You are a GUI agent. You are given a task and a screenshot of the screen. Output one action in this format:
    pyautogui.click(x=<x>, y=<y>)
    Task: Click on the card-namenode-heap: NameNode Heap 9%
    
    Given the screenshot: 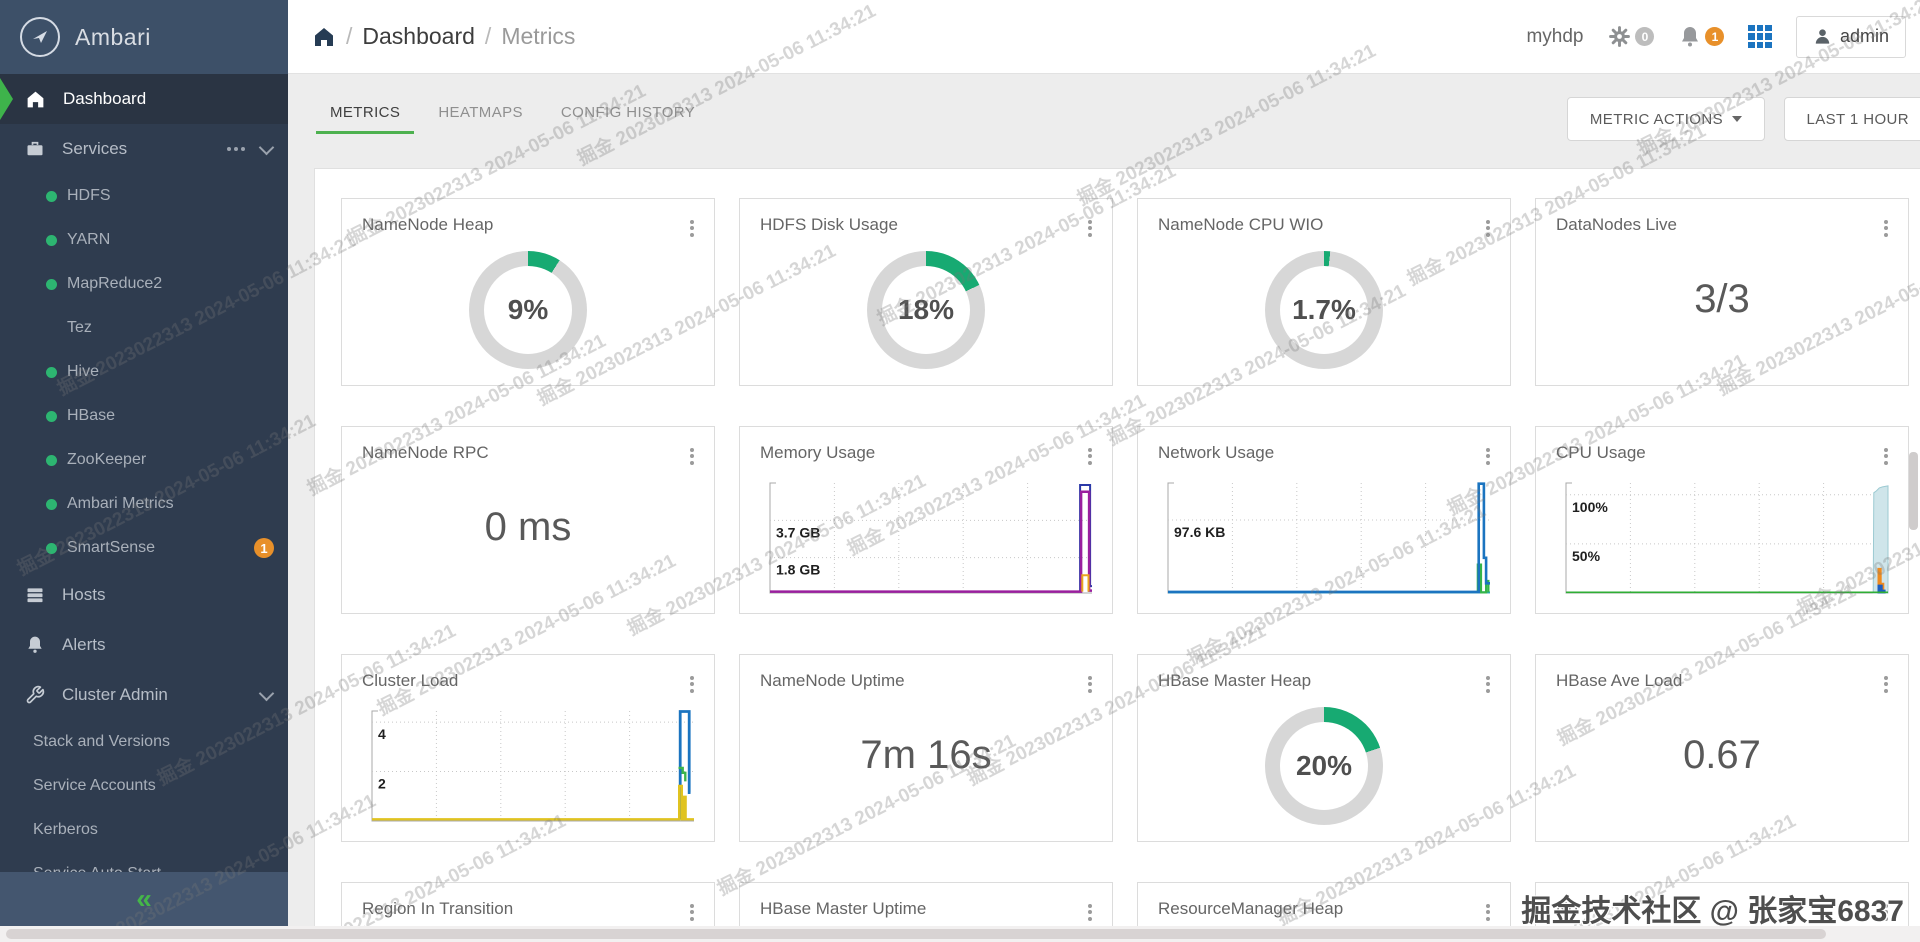 What is the action you would take?
    pyautogui.click(x=528, y=292)
    